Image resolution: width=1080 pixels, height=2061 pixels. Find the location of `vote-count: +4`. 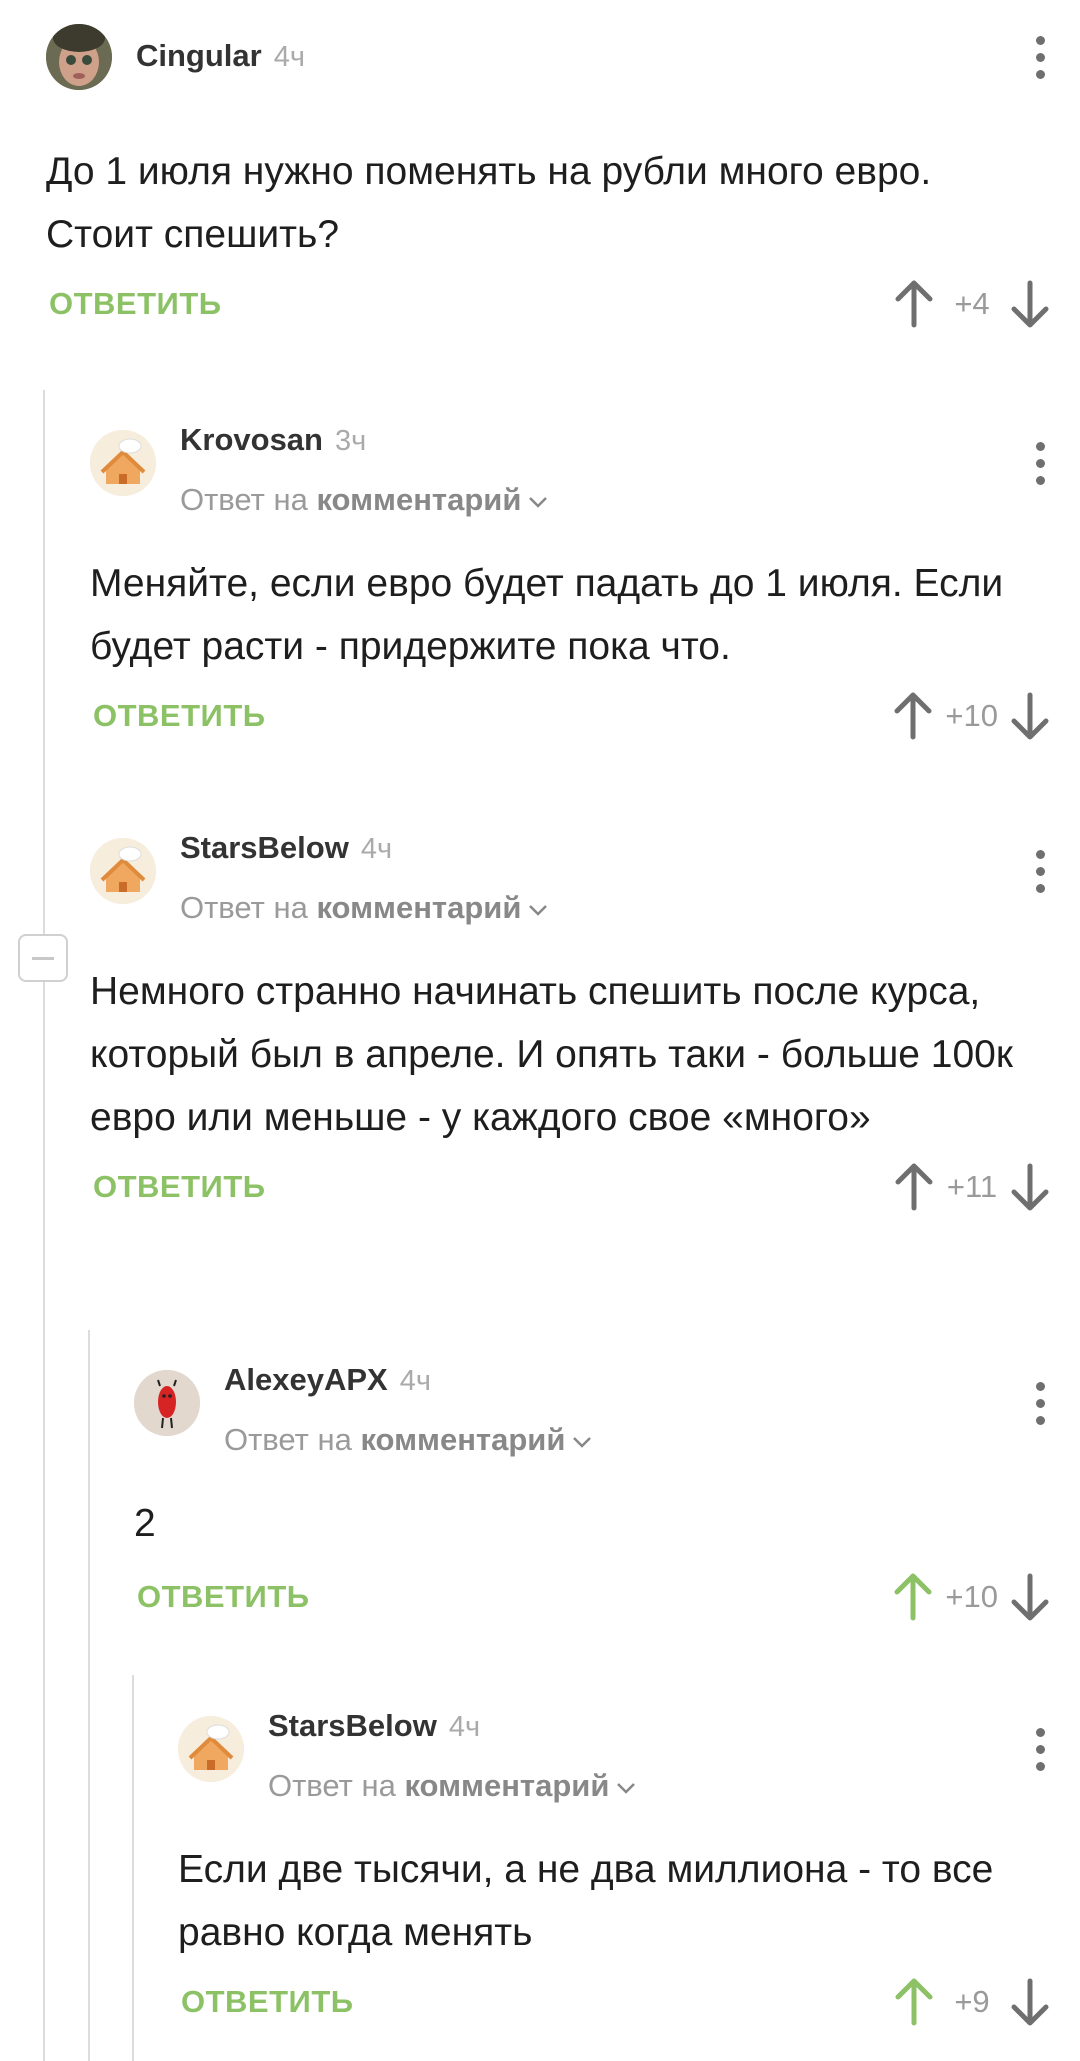

vote-count: +4 is located at coordinates (972, 303).